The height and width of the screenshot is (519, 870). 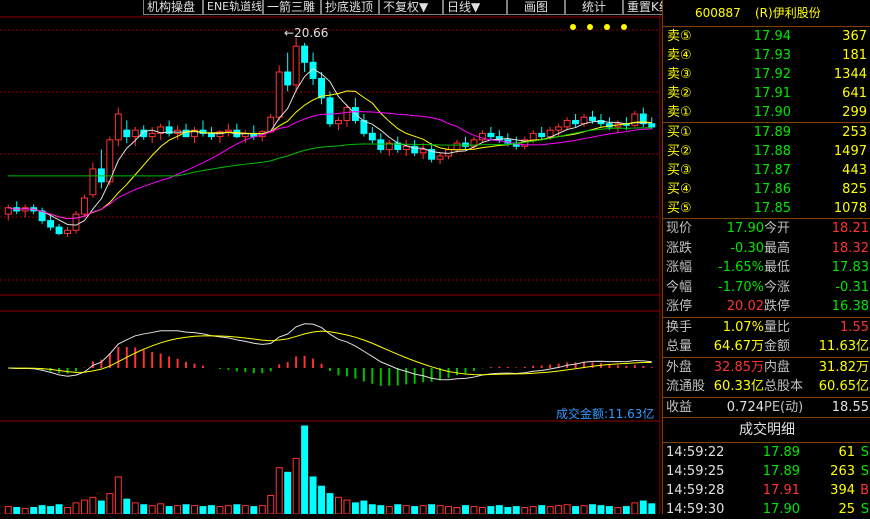 What do you see at coordinates (695, 471) in the screenshot?
I see `trade-cell: 14:59:25` at bounding box center [695, 471].